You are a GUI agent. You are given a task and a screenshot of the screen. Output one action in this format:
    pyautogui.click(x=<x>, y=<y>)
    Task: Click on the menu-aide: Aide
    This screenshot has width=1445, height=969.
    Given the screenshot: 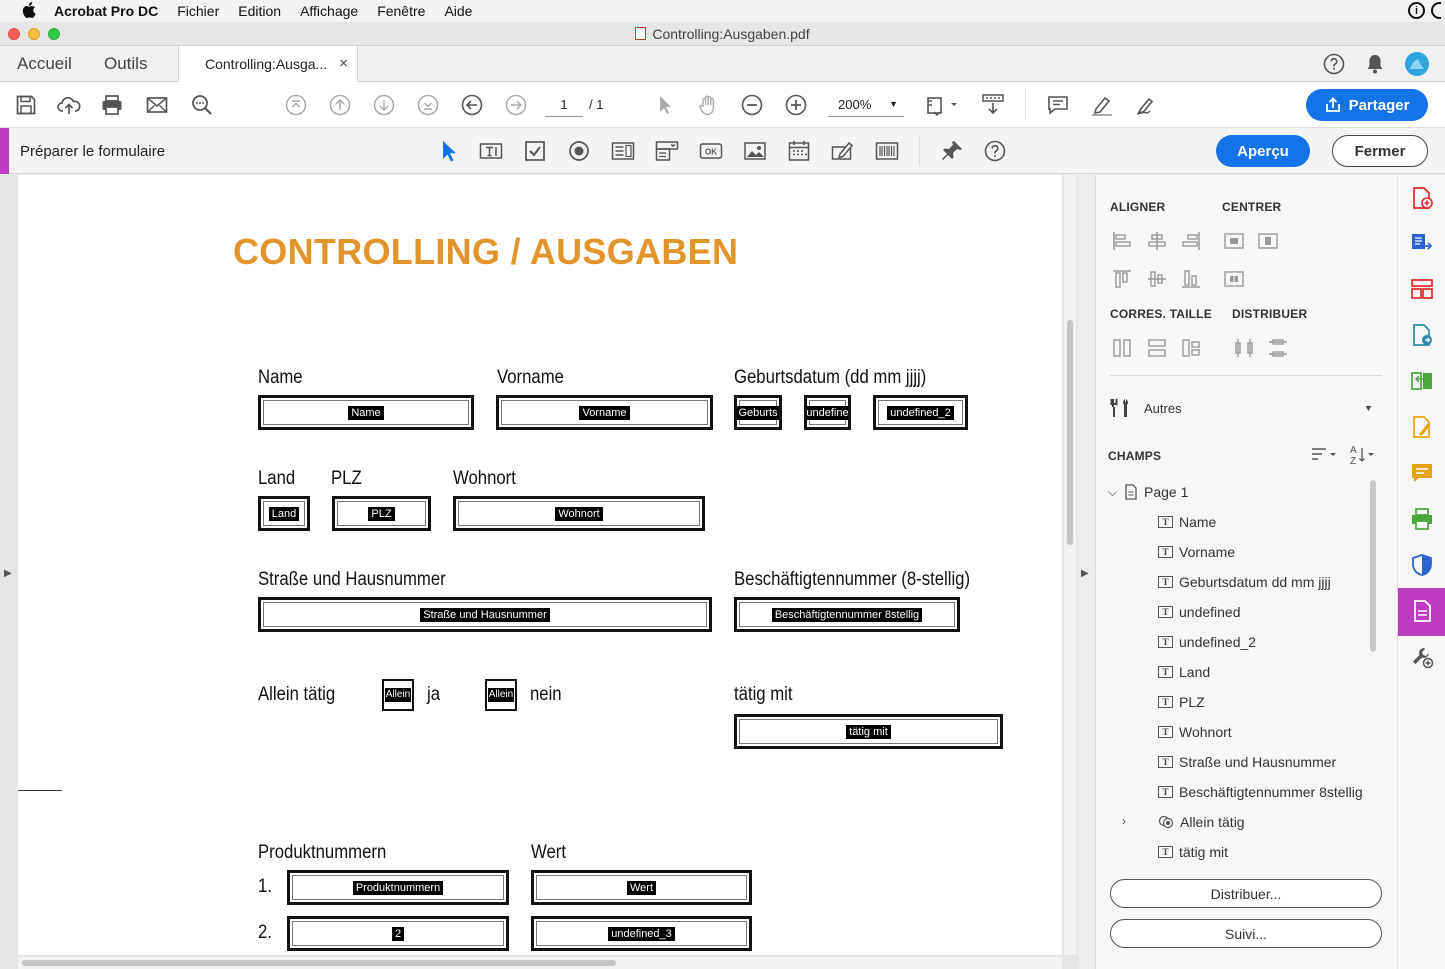 What is the action you would take?
    pyautogui.click(x=458, y=11)
    